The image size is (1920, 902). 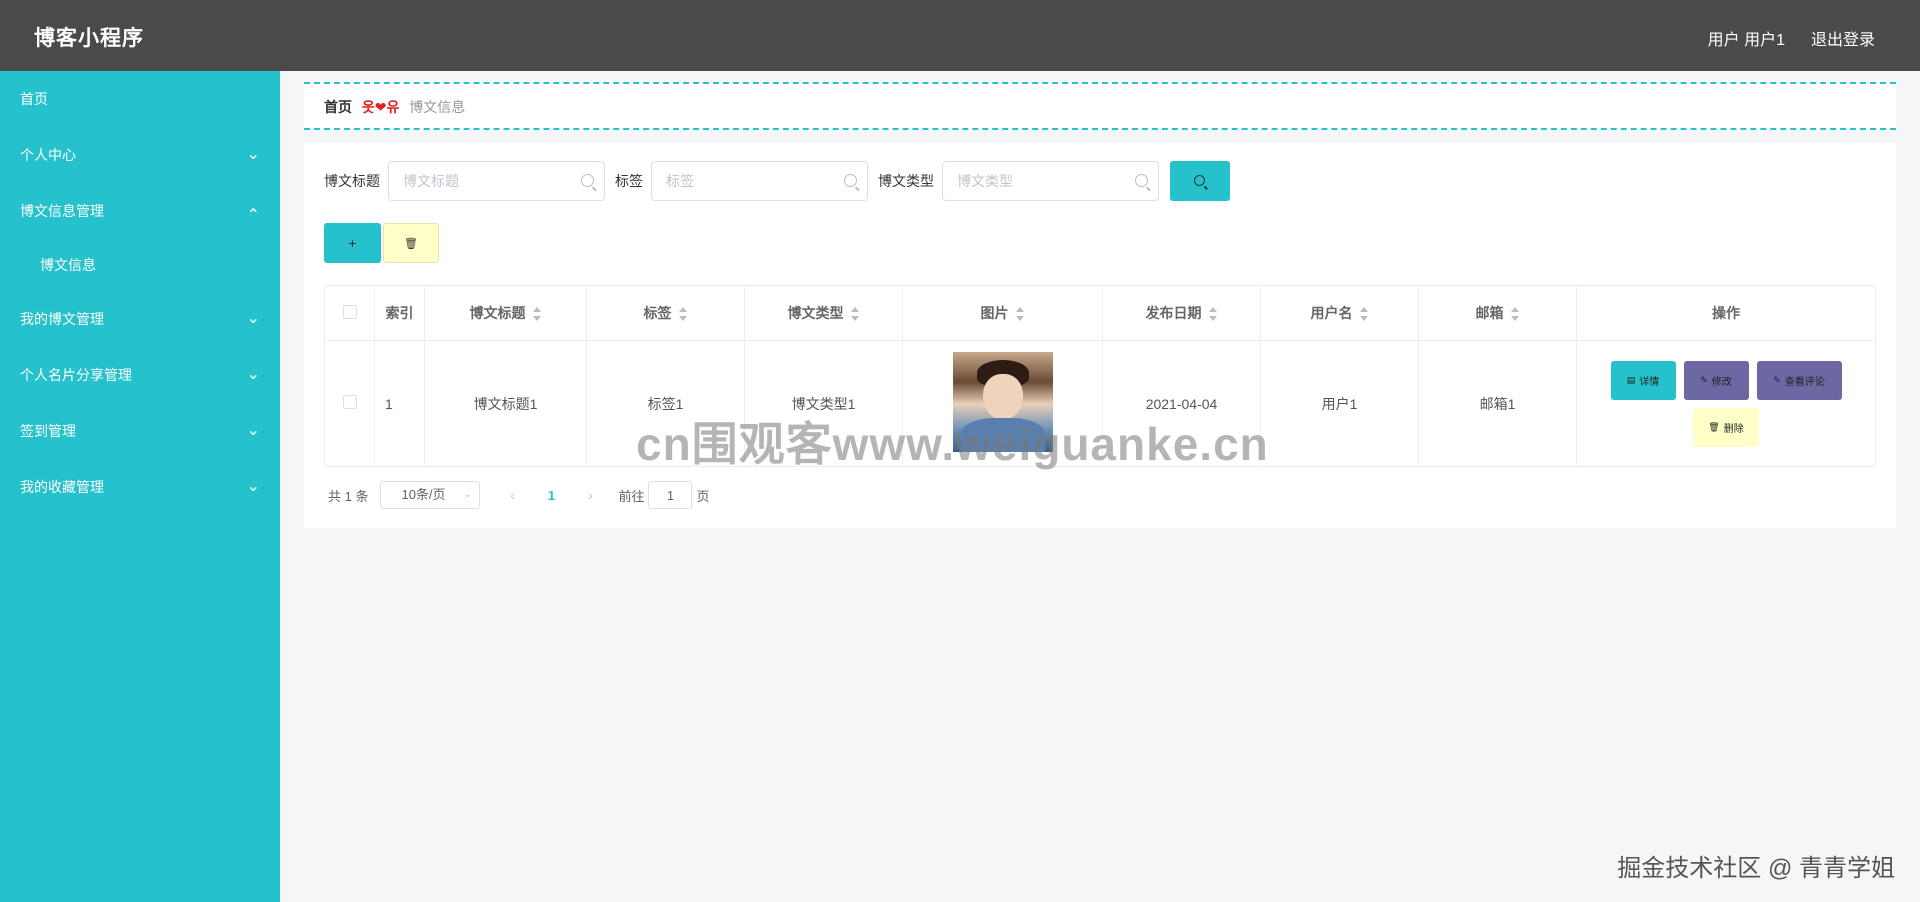 What do you see at coordinates (62, 319) in the screenshot?
I see `sidebar-item-label: 我的博文管理` at bounding box center [62, 319].